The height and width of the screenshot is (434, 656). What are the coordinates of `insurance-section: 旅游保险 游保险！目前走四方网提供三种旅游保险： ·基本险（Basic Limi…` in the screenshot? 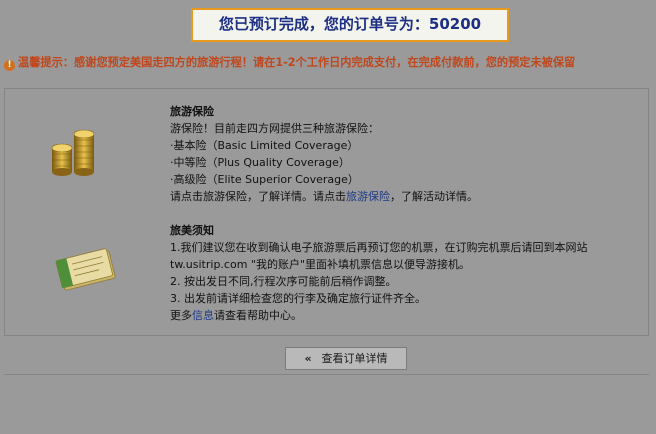 It's located at (324, 154).